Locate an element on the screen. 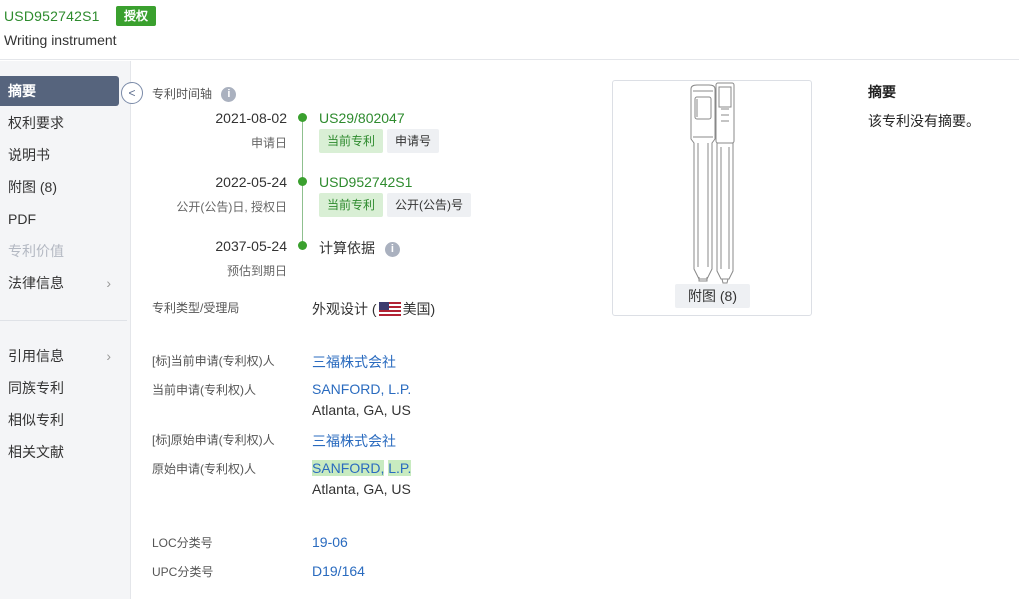 The width and height of the screenshot is (1019, 599). loc-link: 19-06 is located at coordinates (330, 542).